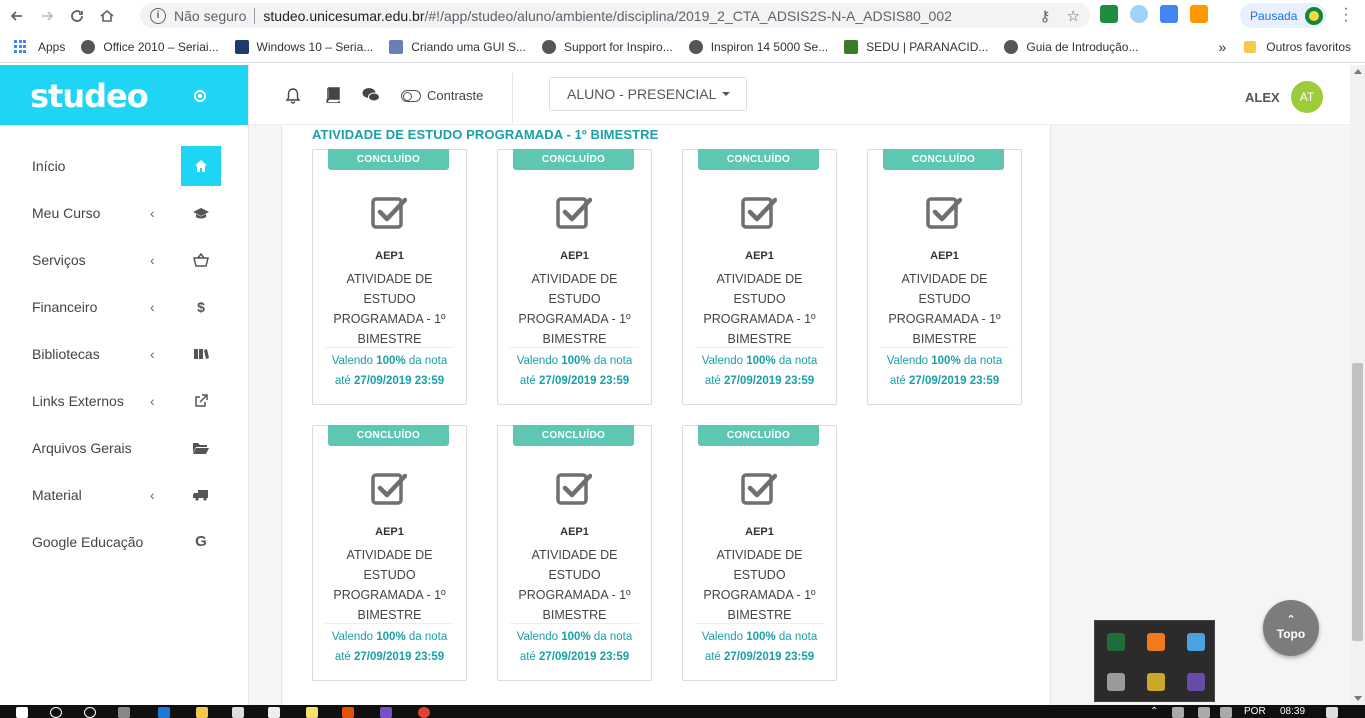 This screenshot has height=718, width=1365. What do you see at coordinates (124, 165) in the screenshot?
I see `sidebar-item-inicio: Início` at bounding box center [124, 165].